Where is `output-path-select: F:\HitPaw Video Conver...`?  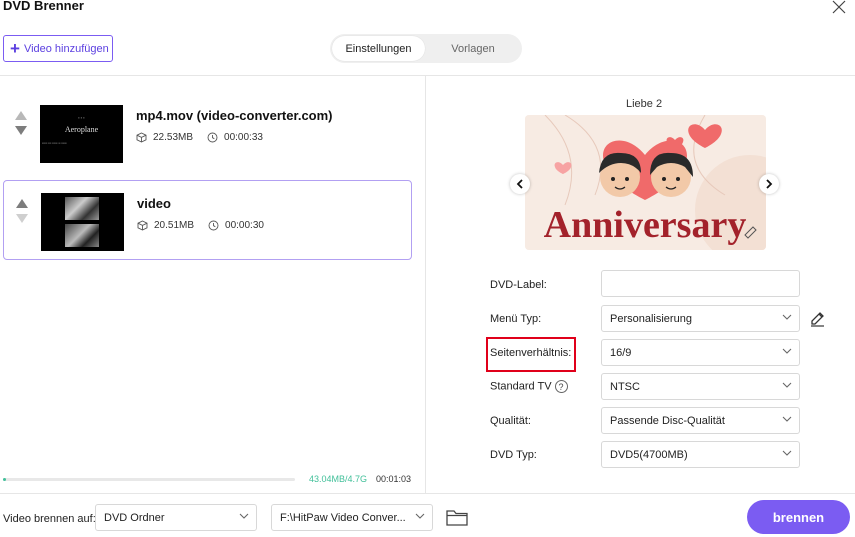 output-path-select: F:\HitPaw Video Conver... is located at coordinates (352, 517).